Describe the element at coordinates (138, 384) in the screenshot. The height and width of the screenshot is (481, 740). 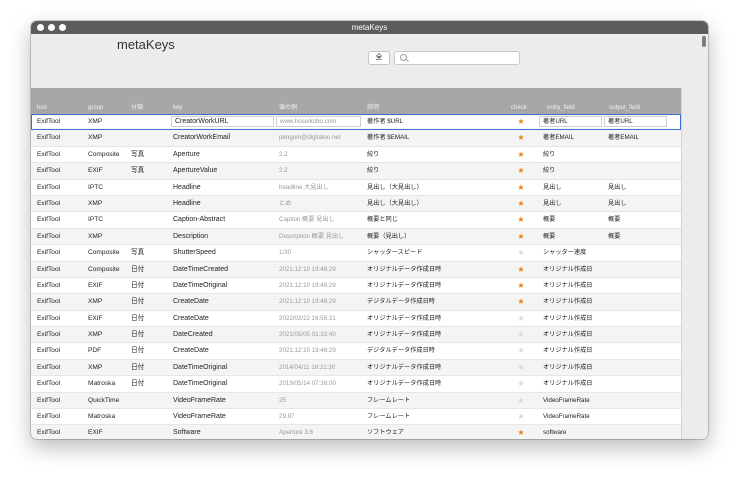
I see `cell-classification: 日付` at that location.